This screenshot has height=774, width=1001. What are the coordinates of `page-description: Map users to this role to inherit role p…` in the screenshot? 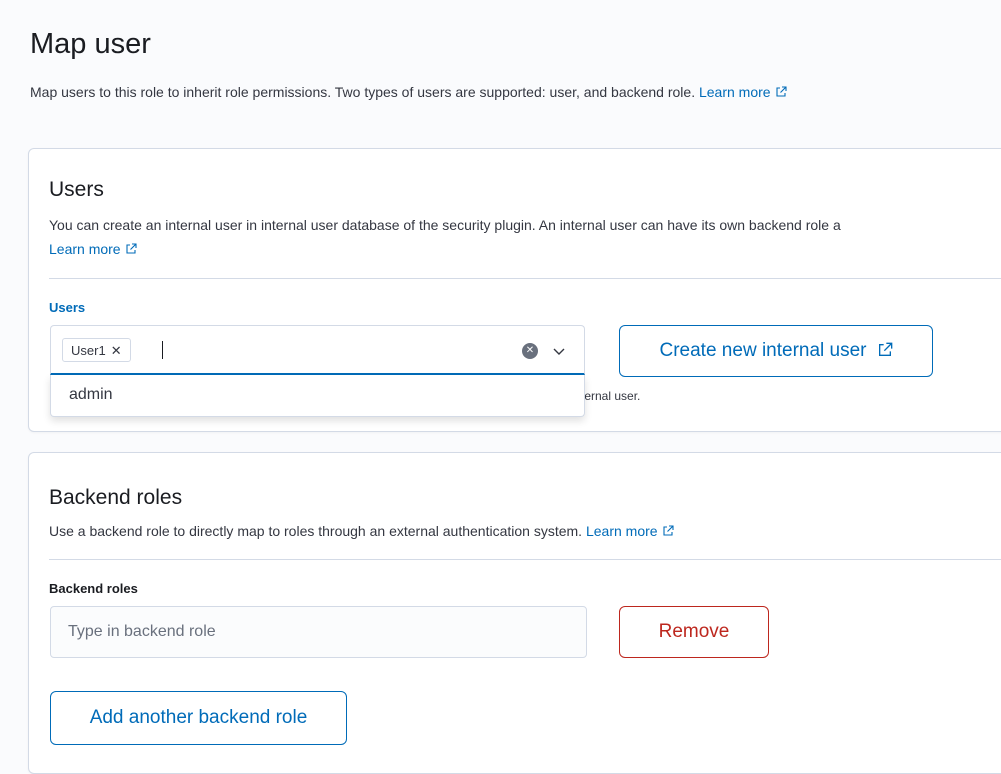 It's located at (408, 92).